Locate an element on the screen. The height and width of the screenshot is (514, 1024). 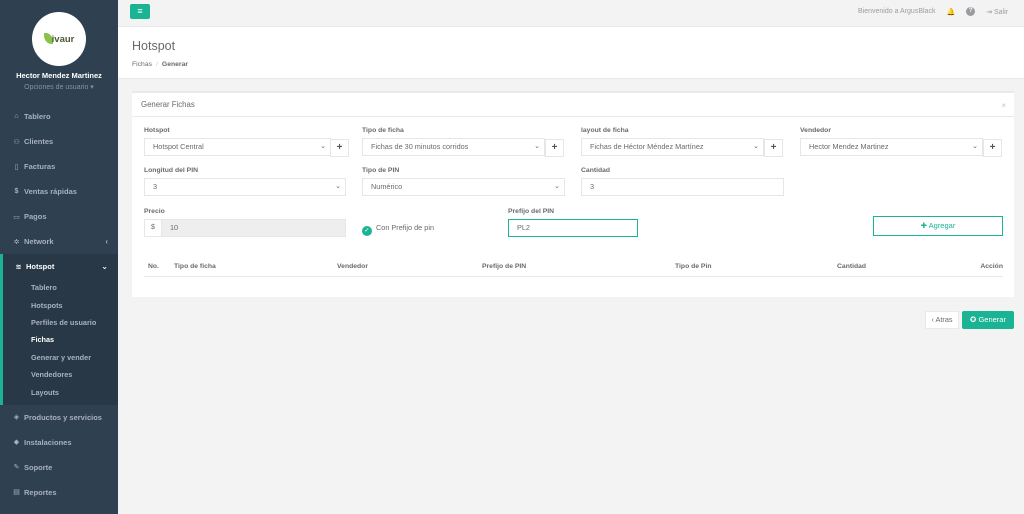
document-icon: ▯ is located at coordinates (16, 167).